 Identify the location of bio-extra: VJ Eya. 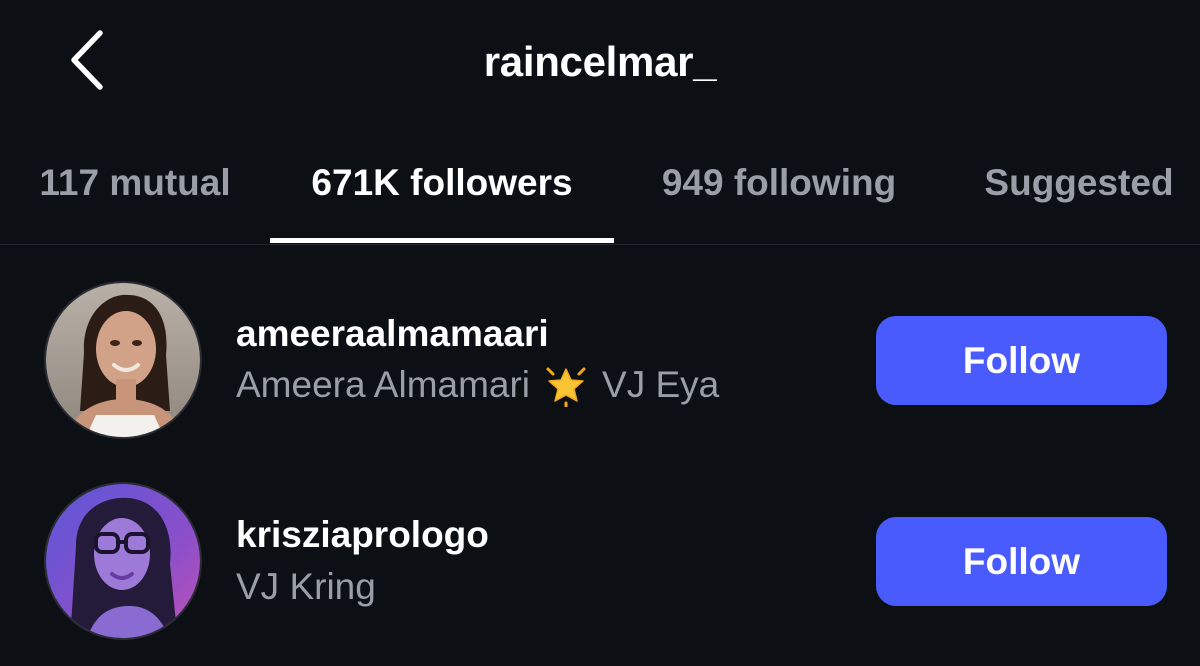
(661, 384).